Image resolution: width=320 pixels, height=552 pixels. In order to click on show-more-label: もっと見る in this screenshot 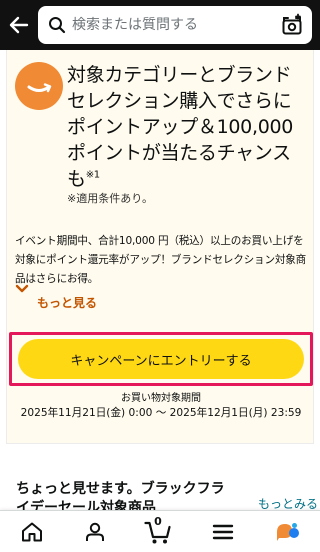, I will do `click(67, 303)`.